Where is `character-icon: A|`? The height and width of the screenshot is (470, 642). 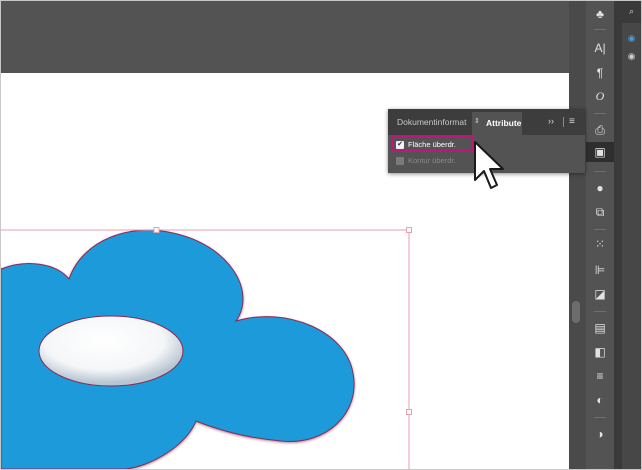
character-icon: A| is located at coordinates (600, 48).